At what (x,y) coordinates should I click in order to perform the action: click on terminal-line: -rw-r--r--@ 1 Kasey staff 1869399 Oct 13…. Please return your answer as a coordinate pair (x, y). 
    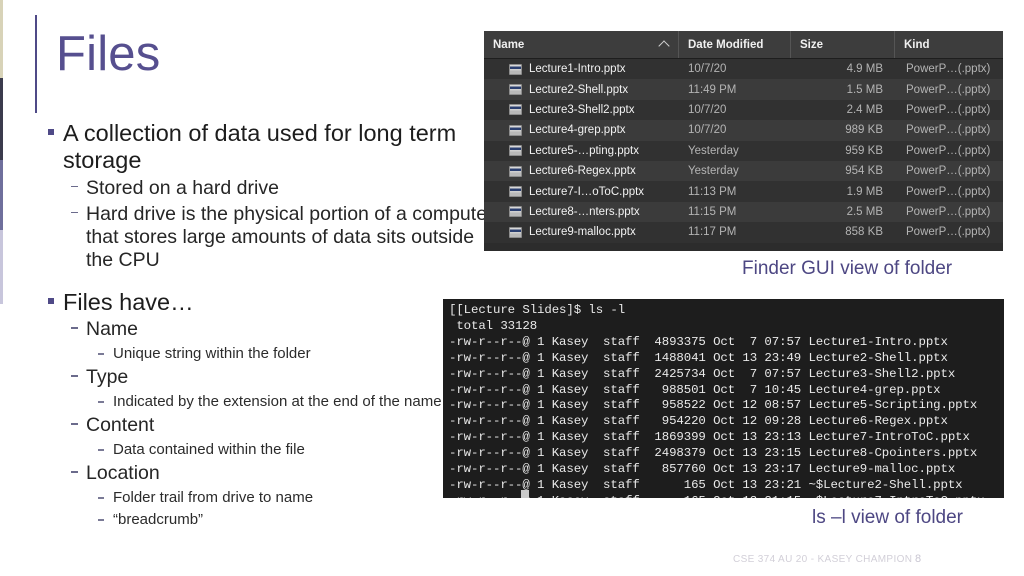
    Looking at the image, I should click on (709, 437).